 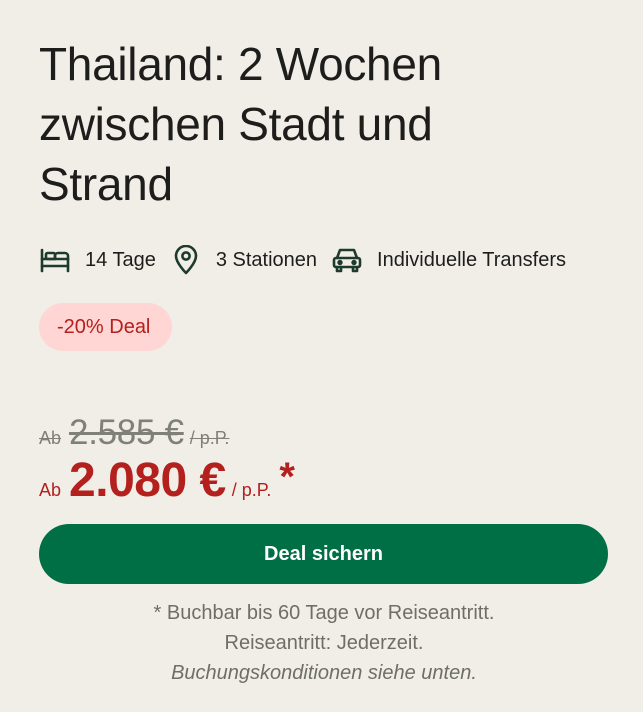 What do you see at coordinates (186, 260) in the screenshot?
I see `location-pin-icon` at bounding box center [186, 260].